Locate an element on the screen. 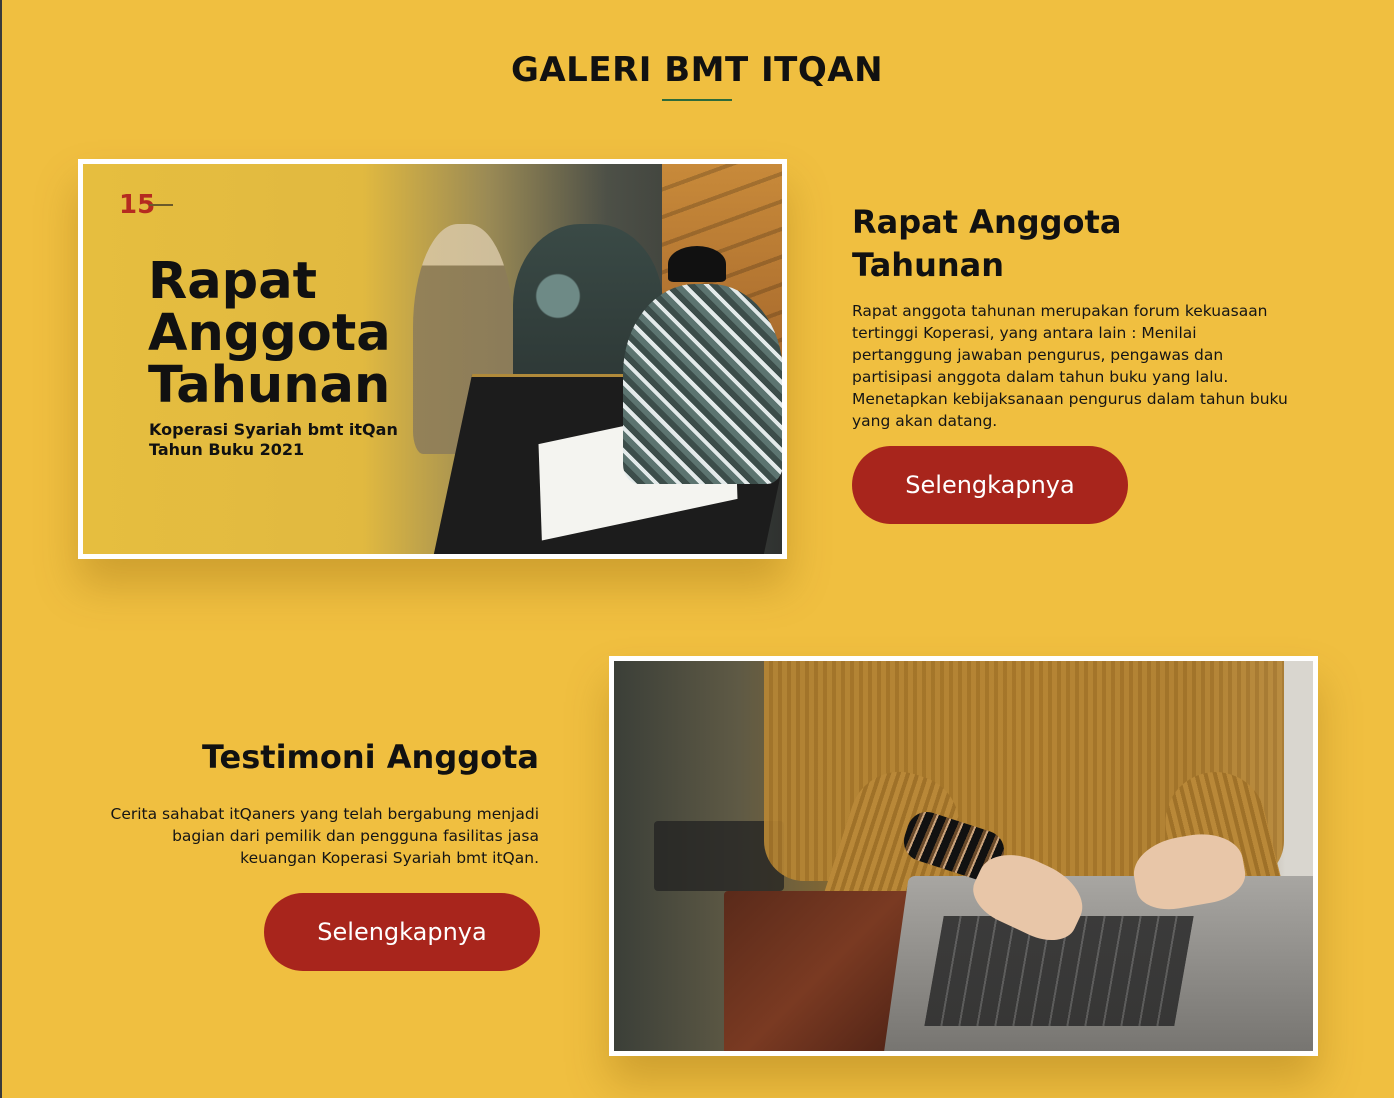 This screenshot has height=1098, width=1394. testimoni-anggota-title: Testimoni Anggota is located at coordinates (370, 757).